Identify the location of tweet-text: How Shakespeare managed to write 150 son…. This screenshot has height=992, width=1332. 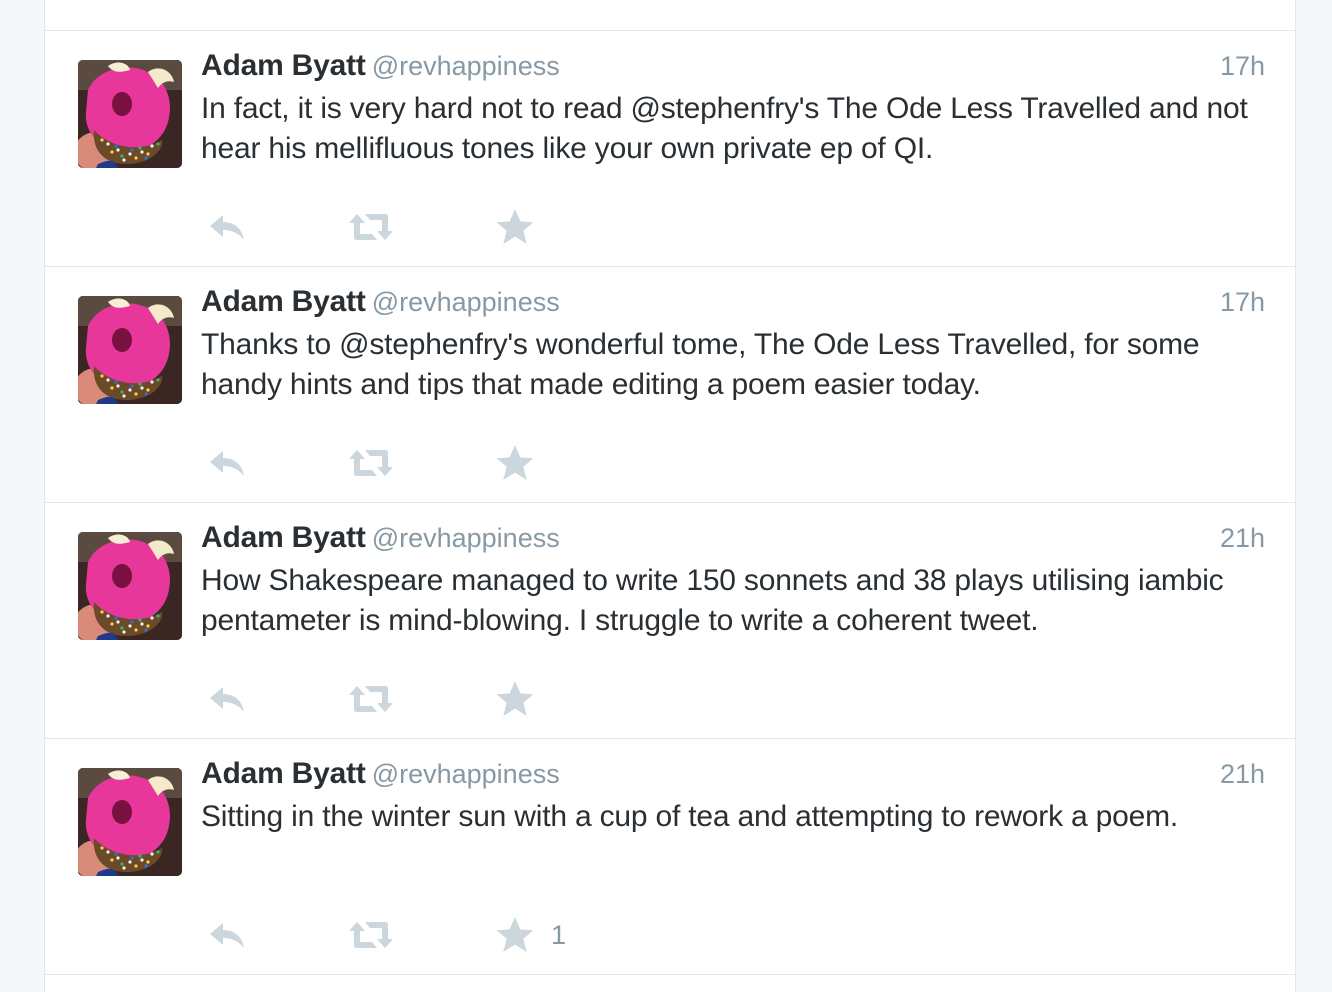
(712, 600).